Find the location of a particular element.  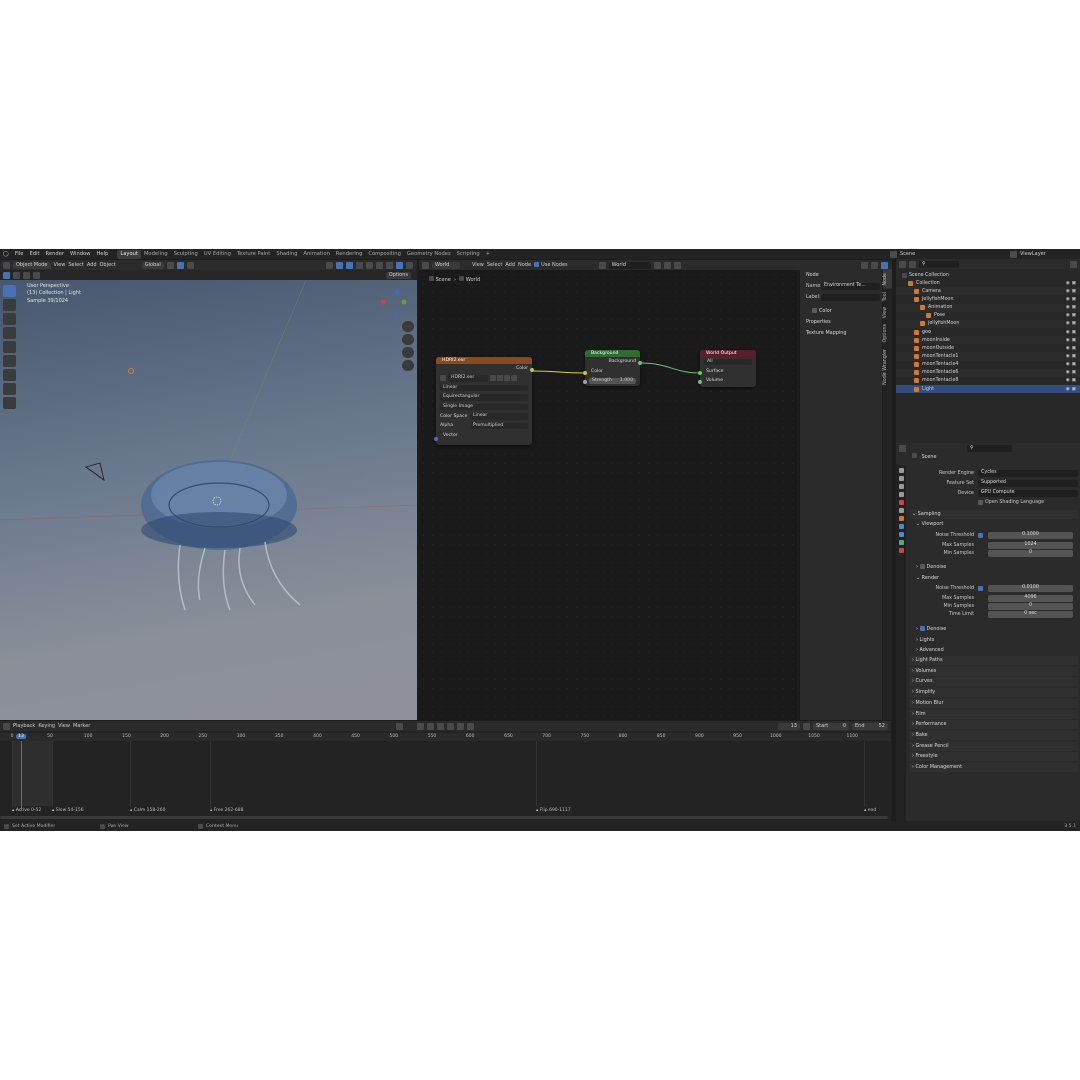

xray-icon is located at coordinates (359, 265).